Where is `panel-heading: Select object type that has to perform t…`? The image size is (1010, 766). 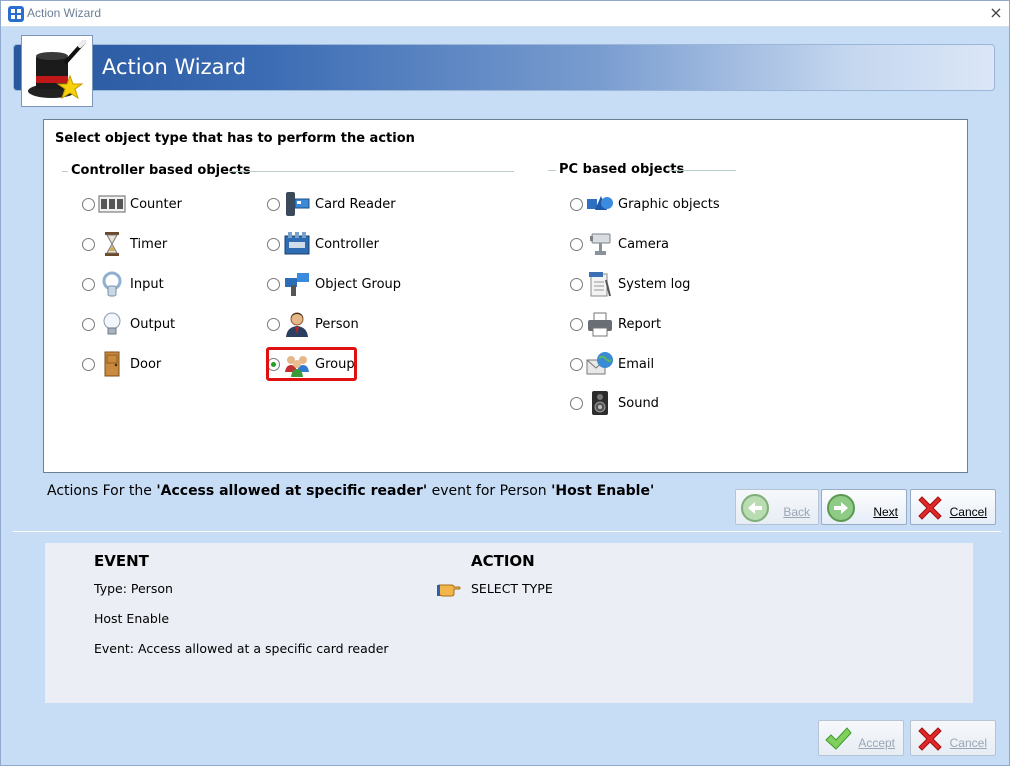 panel-heading: Select object type that has to perform t… is located at coordinates (235, 138).